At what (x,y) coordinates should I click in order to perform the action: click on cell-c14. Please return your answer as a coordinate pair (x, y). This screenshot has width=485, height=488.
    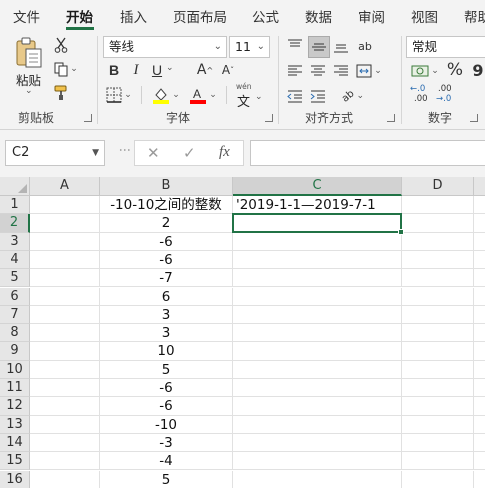
    Looking at the image, I should click on (317, 443).